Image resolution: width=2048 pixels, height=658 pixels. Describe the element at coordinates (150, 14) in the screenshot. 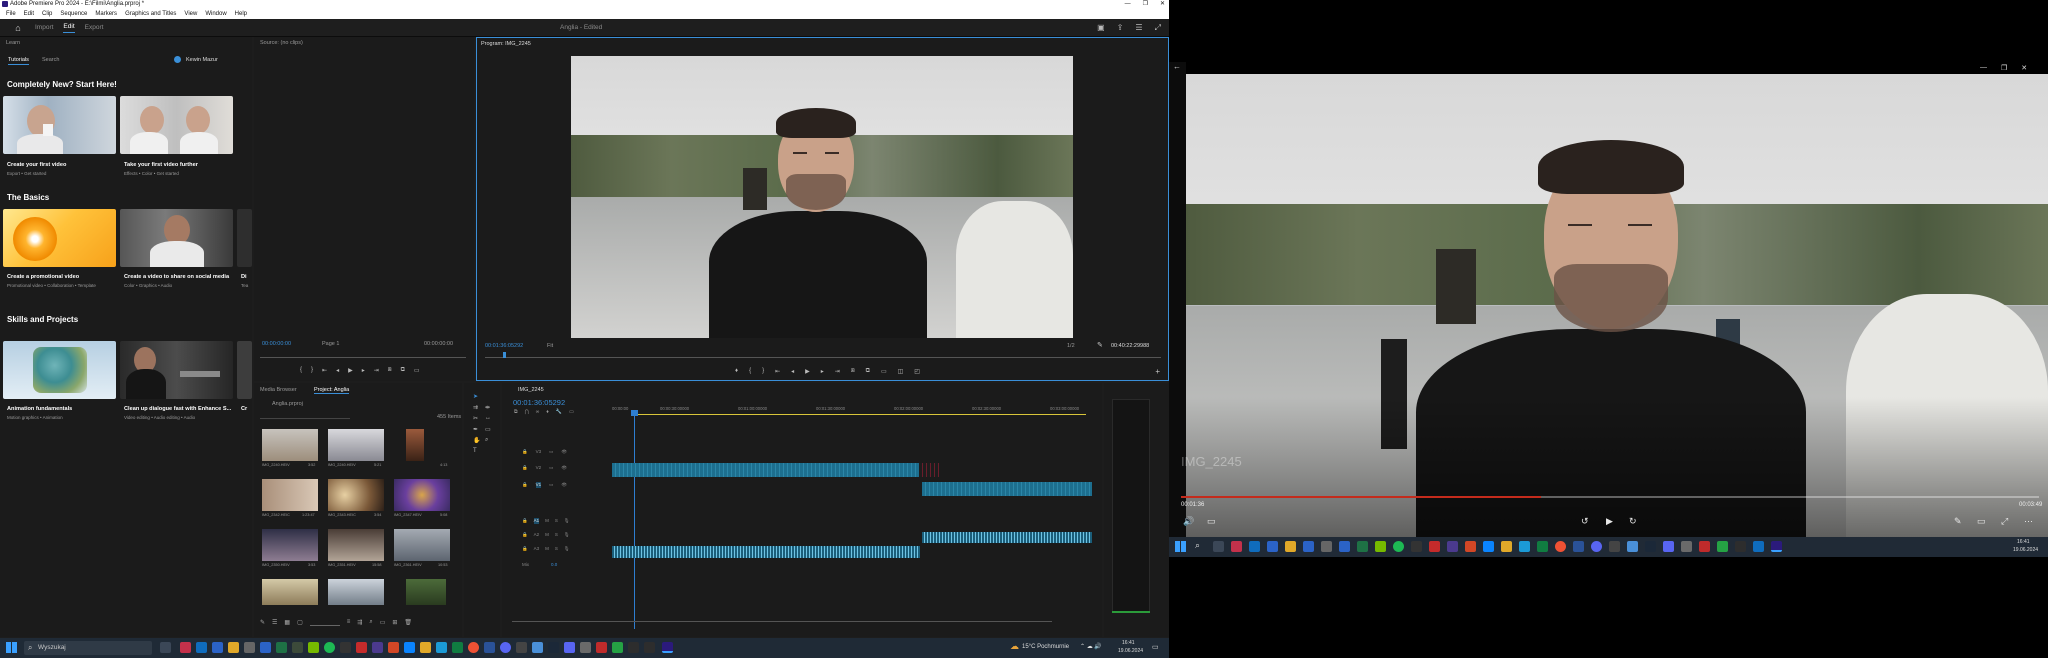

I see `menu-graphics: Graphics and Titles` at that location.